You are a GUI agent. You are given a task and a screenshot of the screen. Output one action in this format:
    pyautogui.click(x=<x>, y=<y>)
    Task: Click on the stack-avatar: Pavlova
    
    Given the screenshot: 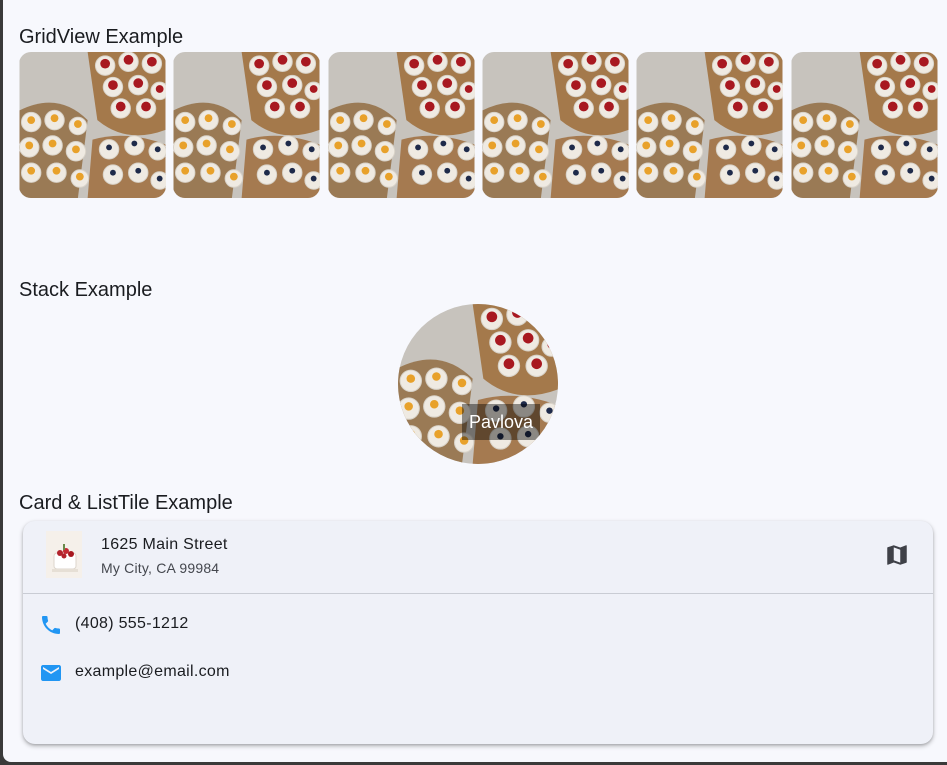 What is the action you would take?
    pyautogui.click(x=478, y=384)
    